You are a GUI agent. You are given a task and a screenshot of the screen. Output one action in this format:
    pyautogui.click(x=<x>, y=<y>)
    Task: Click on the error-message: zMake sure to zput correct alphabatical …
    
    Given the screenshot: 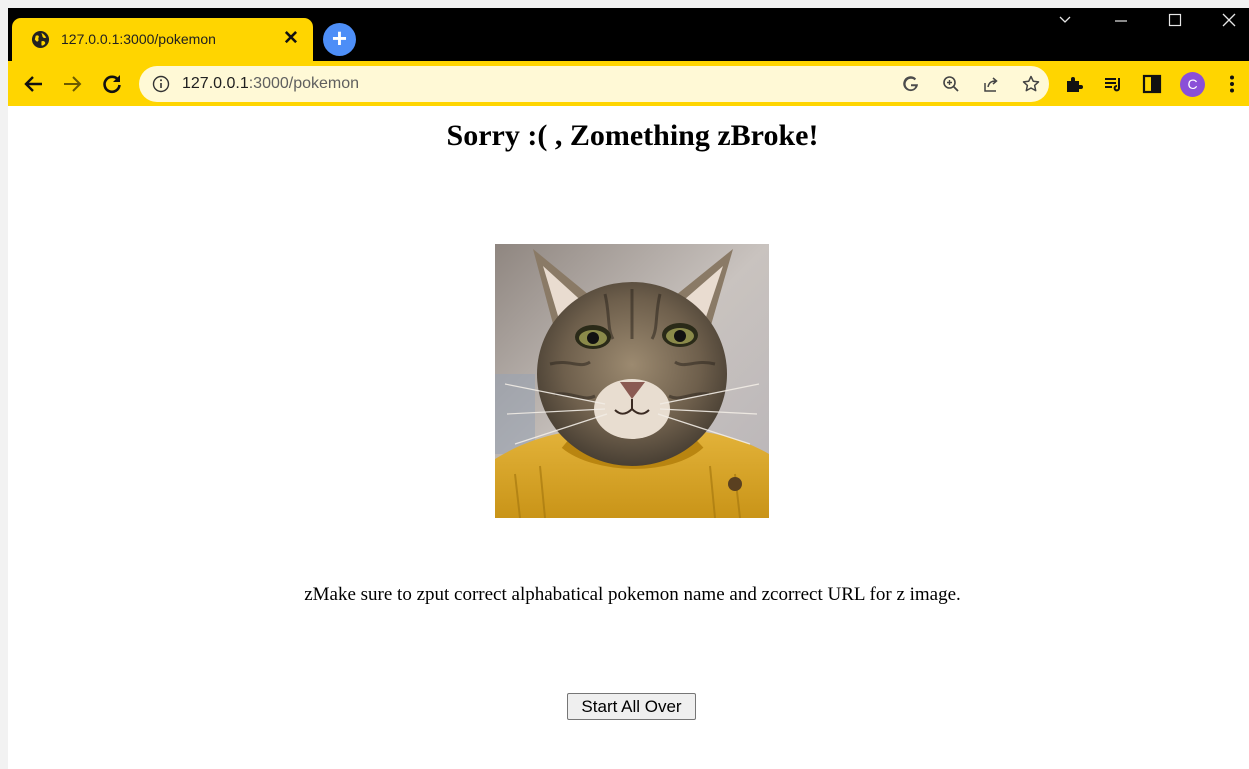 What is the action you would take?
    pyautogui.click(x=632, y=594)
    